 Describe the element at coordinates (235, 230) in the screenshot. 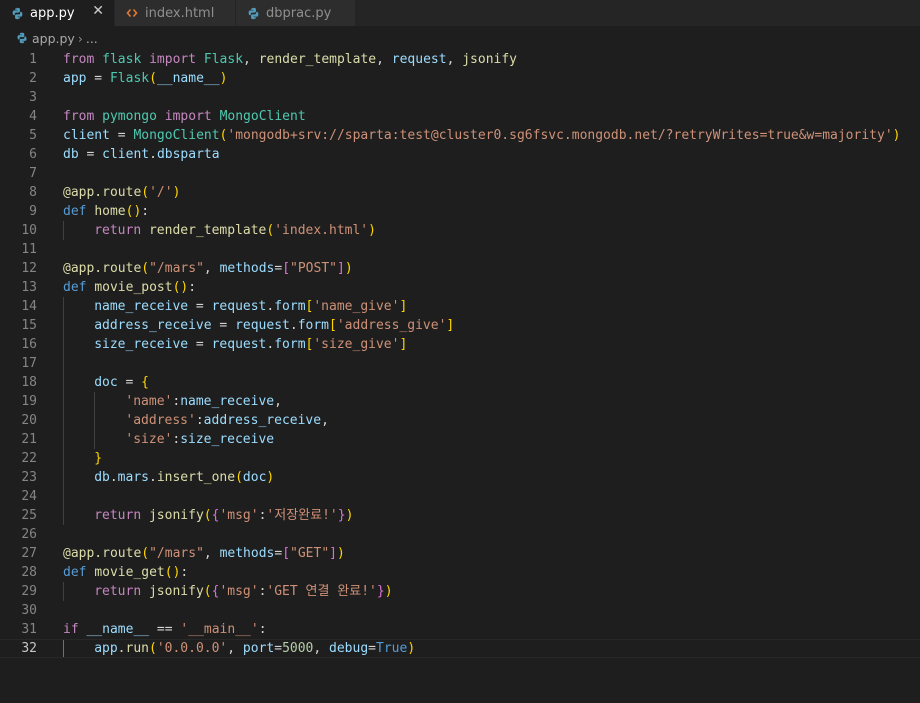

I see `line-code: return render_template('index.html')` at that location.